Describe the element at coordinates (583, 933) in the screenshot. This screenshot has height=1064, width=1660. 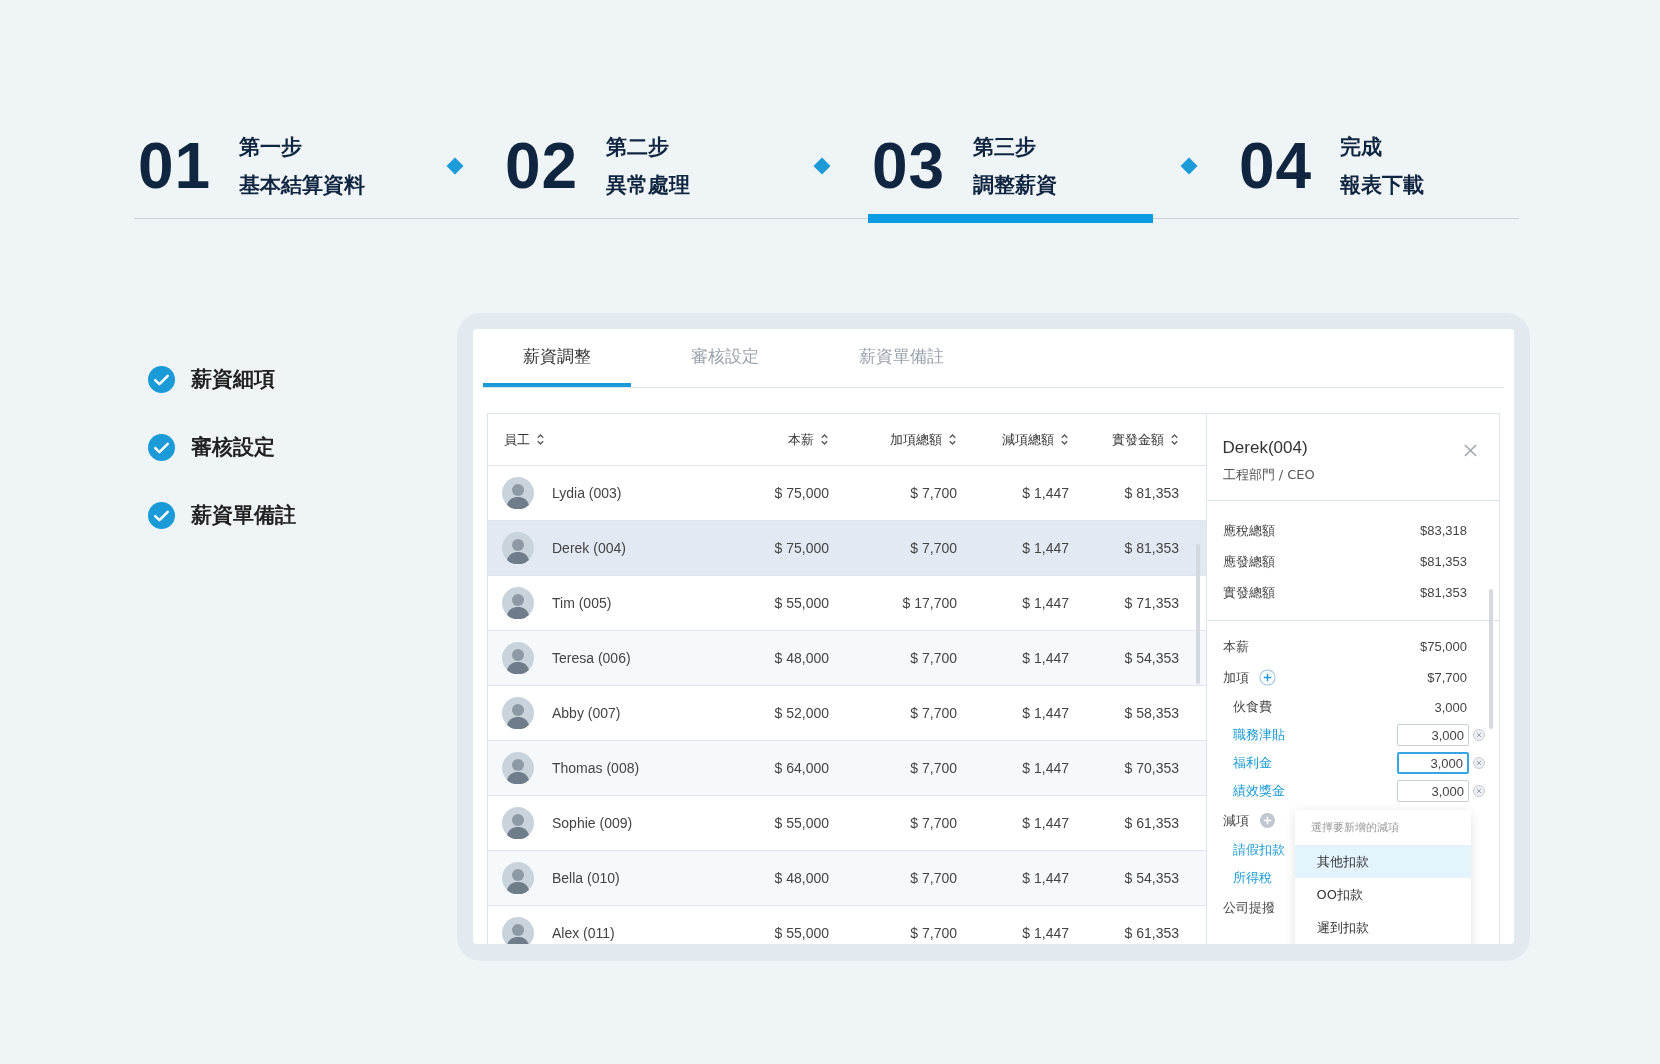
I see `employee-name: Alex (011)` at that location.